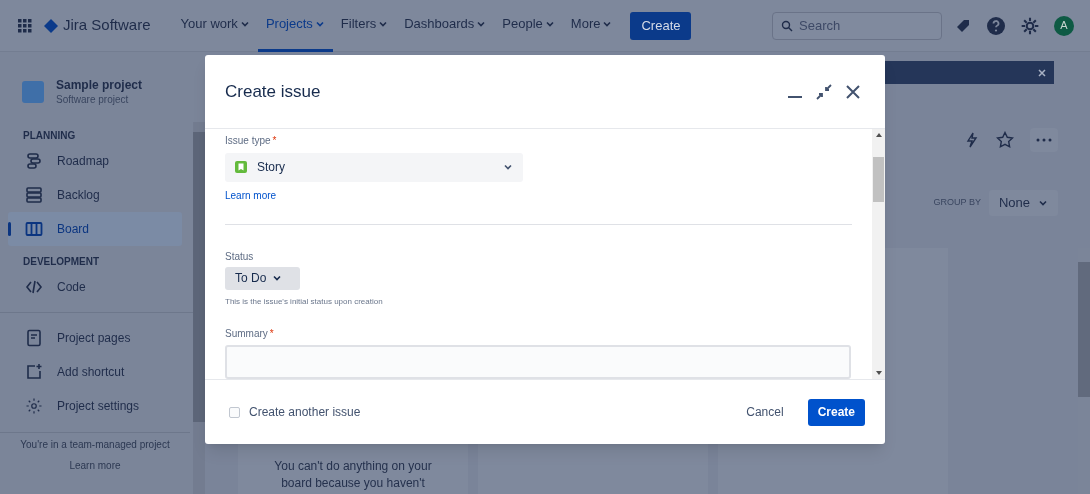  What do you see at coordinates (304, 302) in the screenshot?
I see `helper-text: This is the issue's initial status upon creation` at bounding box center [304, 302].